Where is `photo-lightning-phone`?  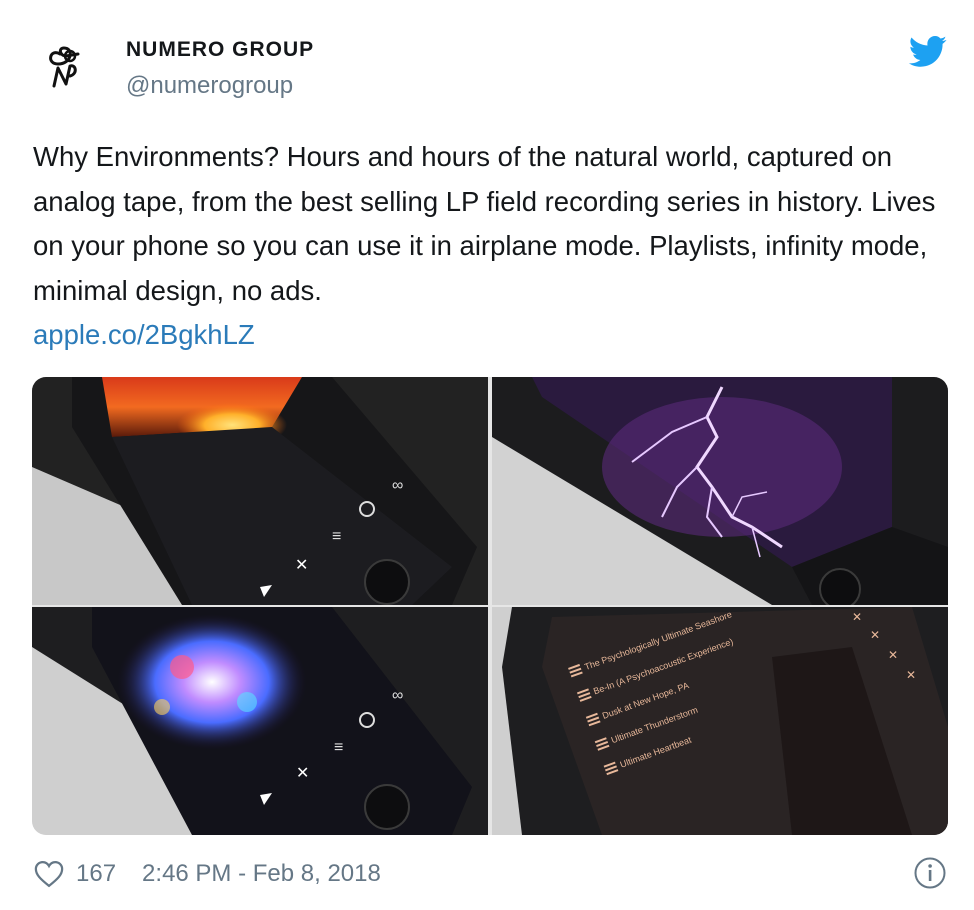 photo-lightning-phone is located at coordinates (720, 491).